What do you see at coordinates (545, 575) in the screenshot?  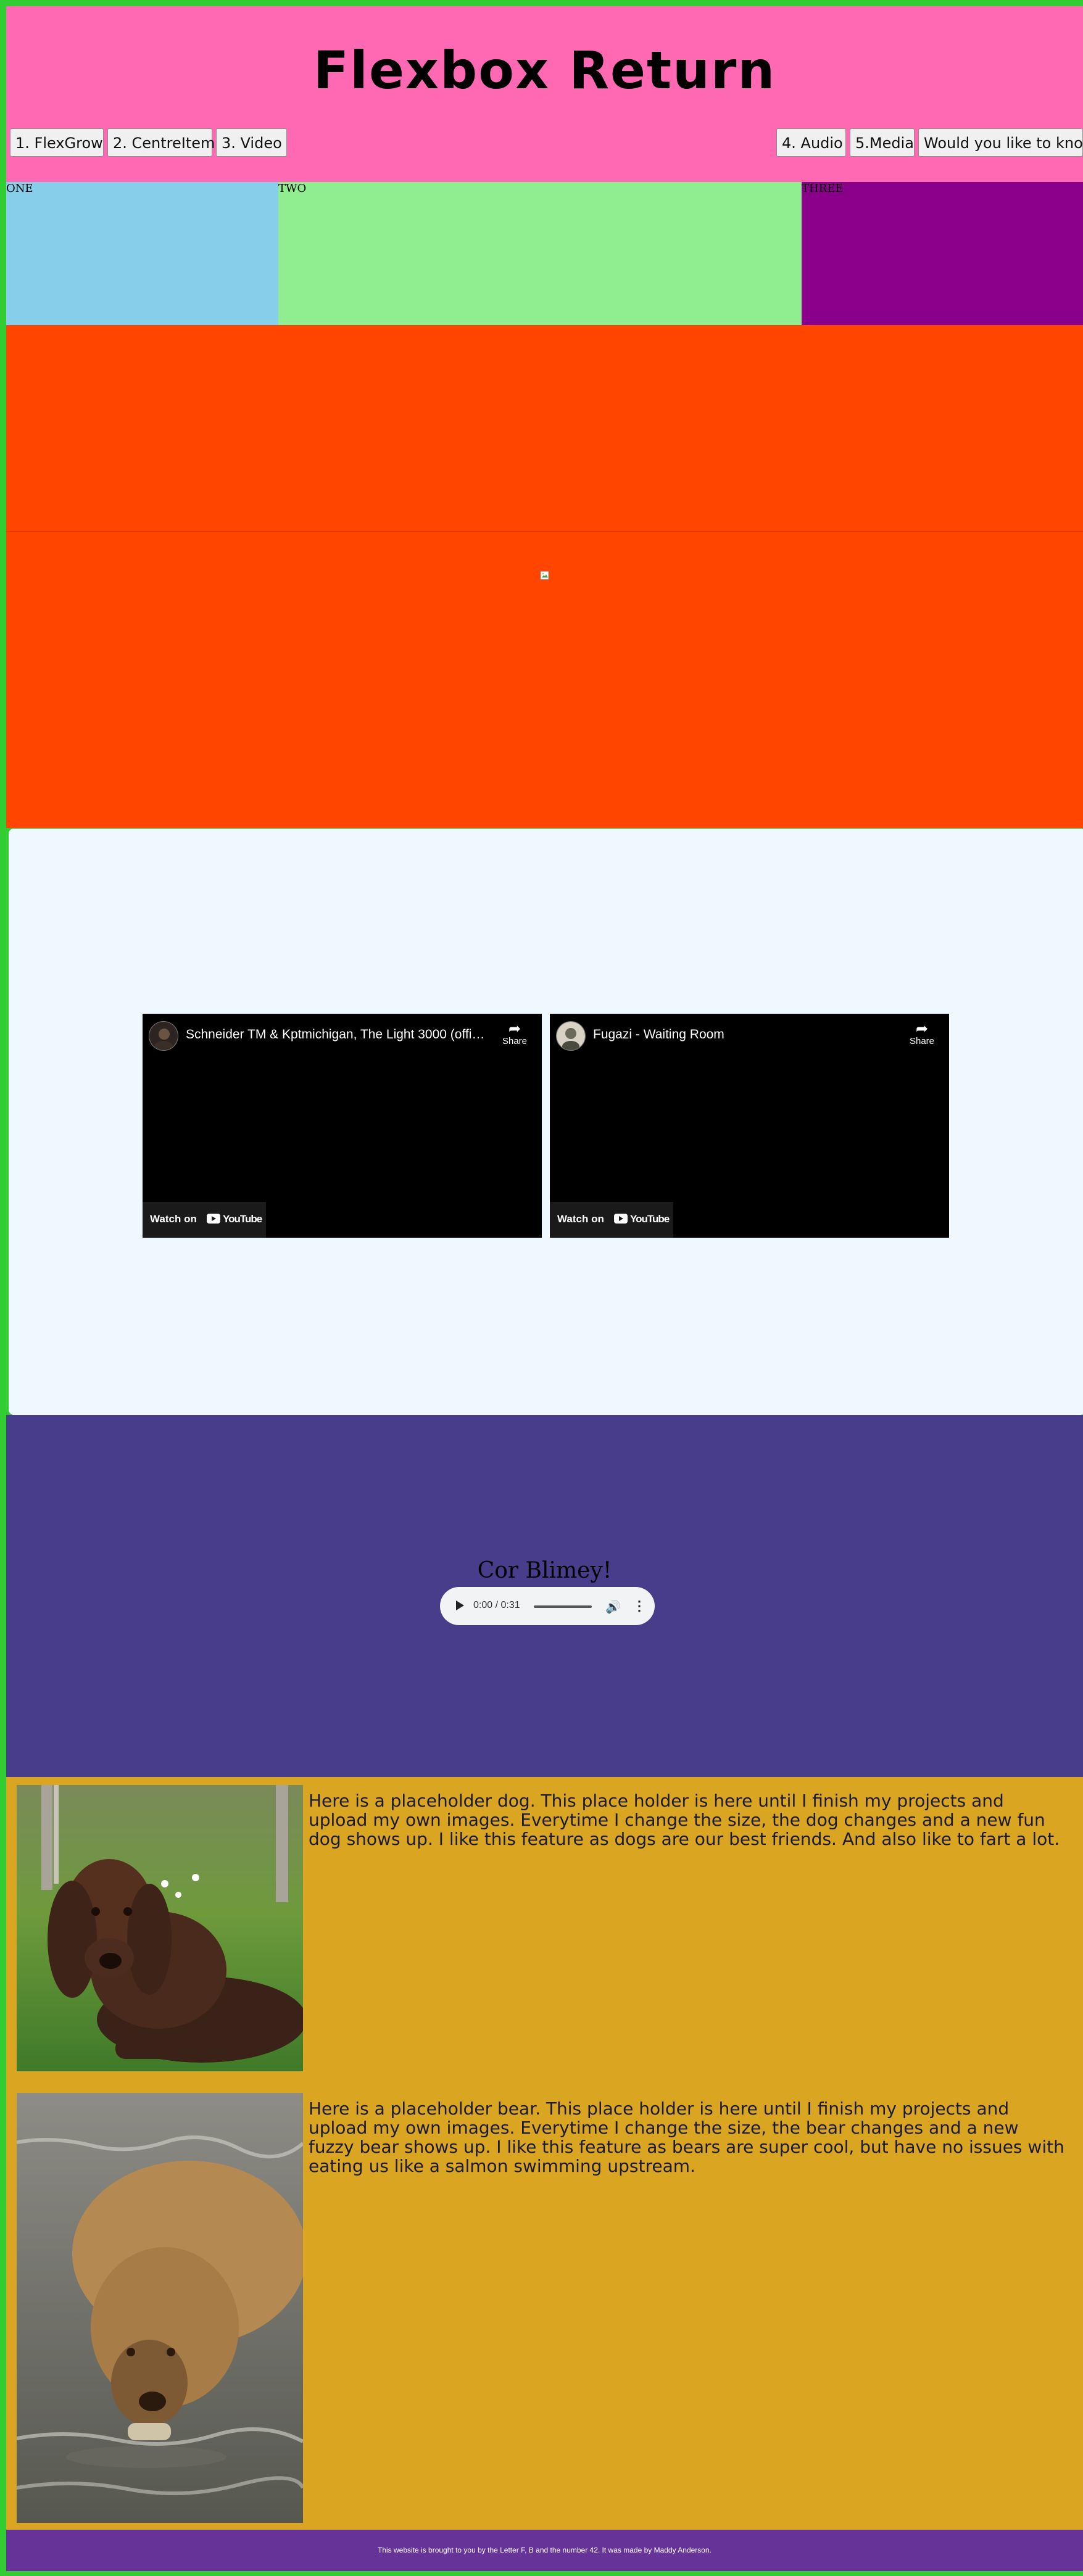 I see `broken-image-icon` at bounding box center [545, 575].